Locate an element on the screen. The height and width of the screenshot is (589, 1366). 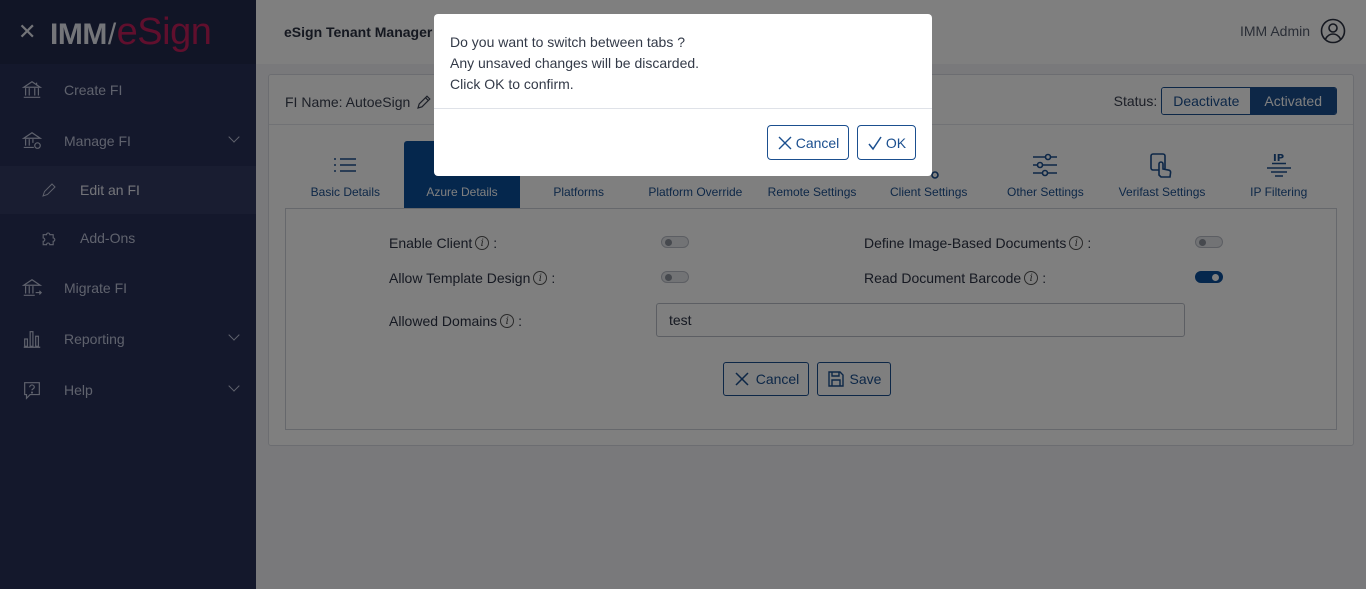
dialog-ok-button: OK is located at coordinates (886, 142).